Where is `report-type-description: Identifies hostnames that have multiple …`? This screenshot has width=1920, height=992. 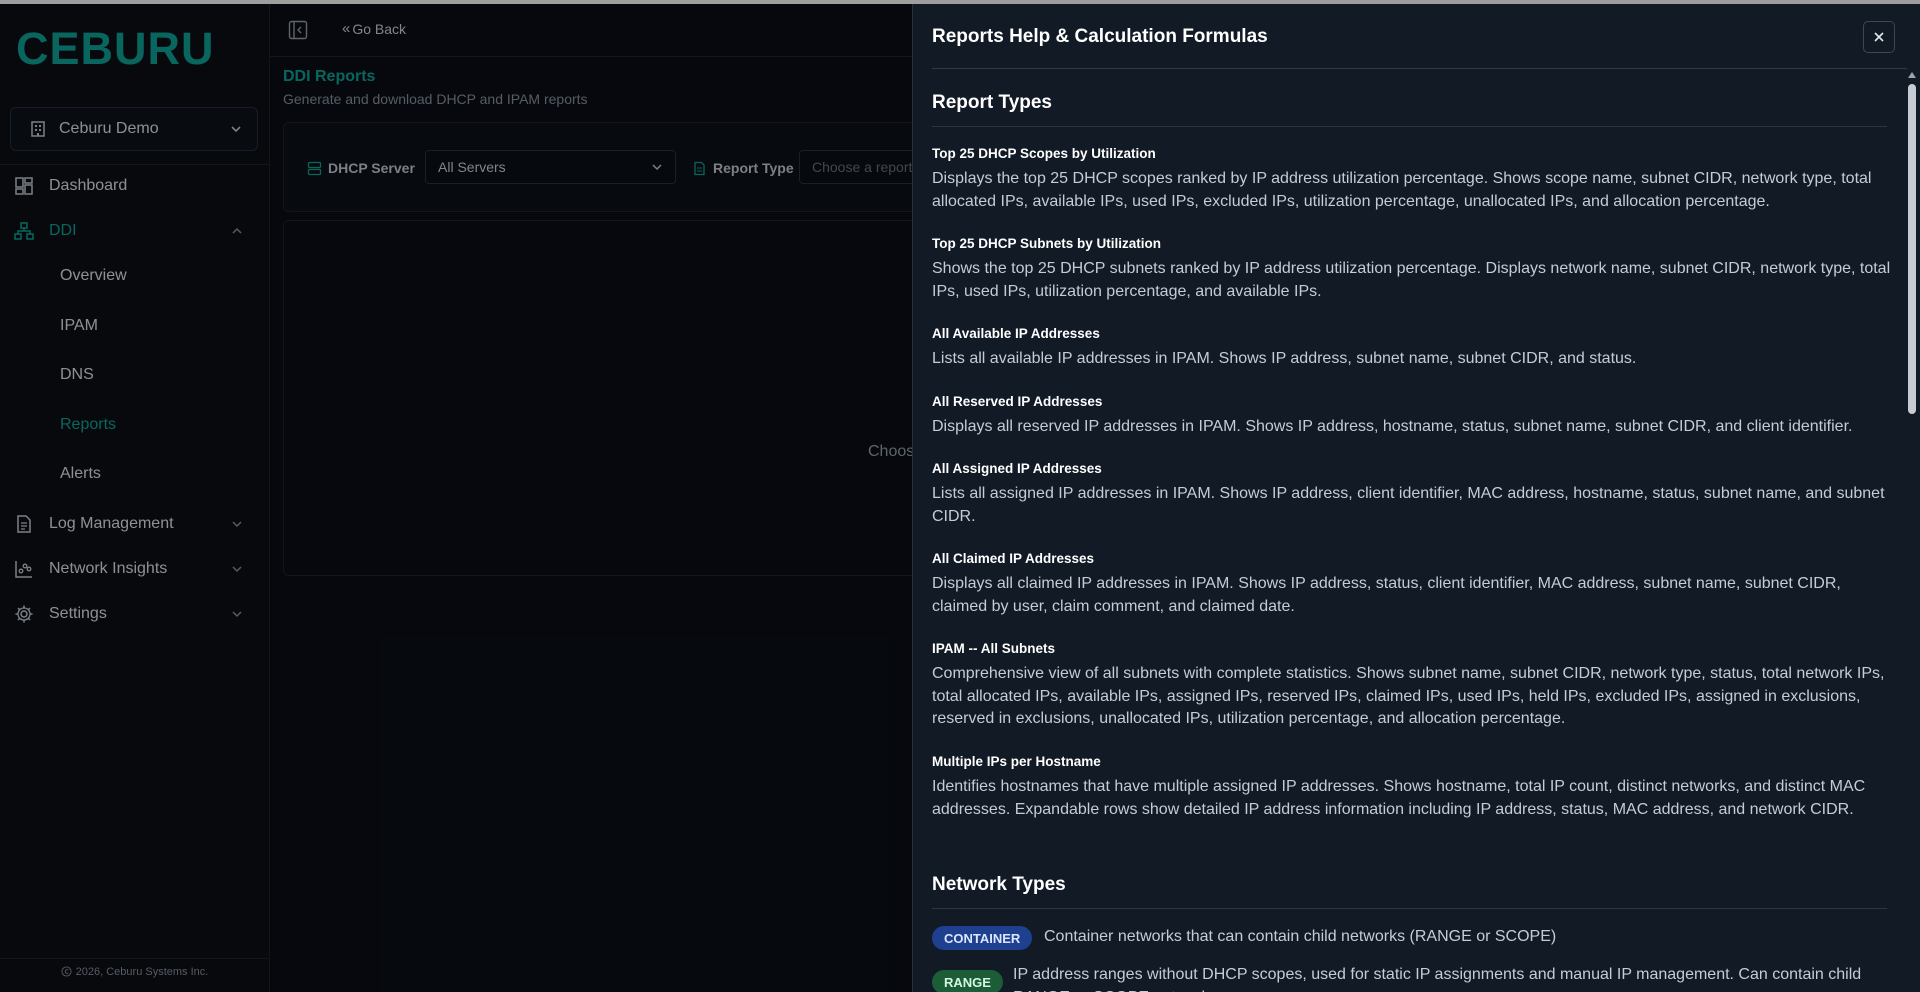
report-type-description: Identifies hostnames that have multiple … is located at coordinates (1399, 798).